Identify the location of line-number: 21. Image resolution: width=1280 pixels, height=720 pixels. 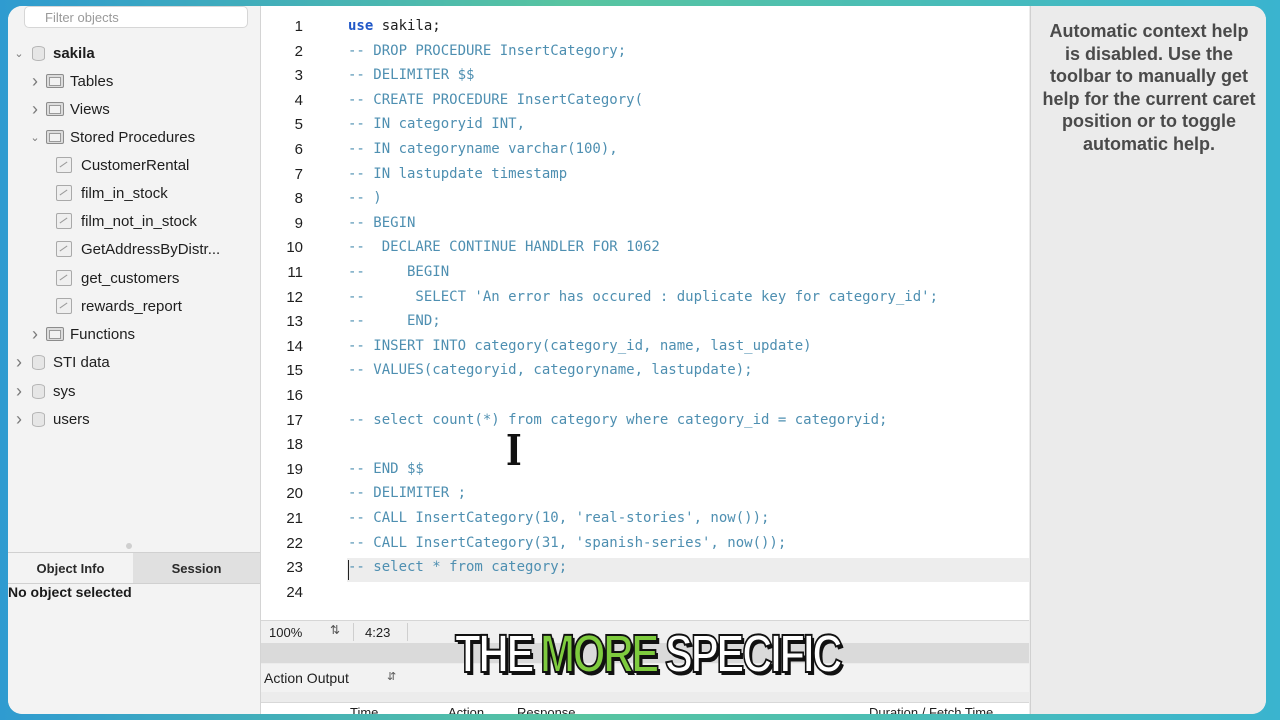
(294, 518).